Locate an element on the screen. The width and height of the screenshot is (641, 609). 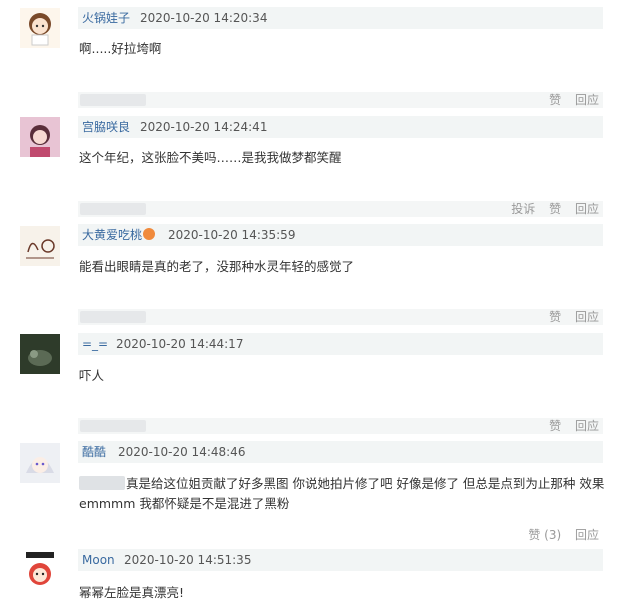
comment-username: 大黄爱吃桃 is located at coordinates (119, 235).